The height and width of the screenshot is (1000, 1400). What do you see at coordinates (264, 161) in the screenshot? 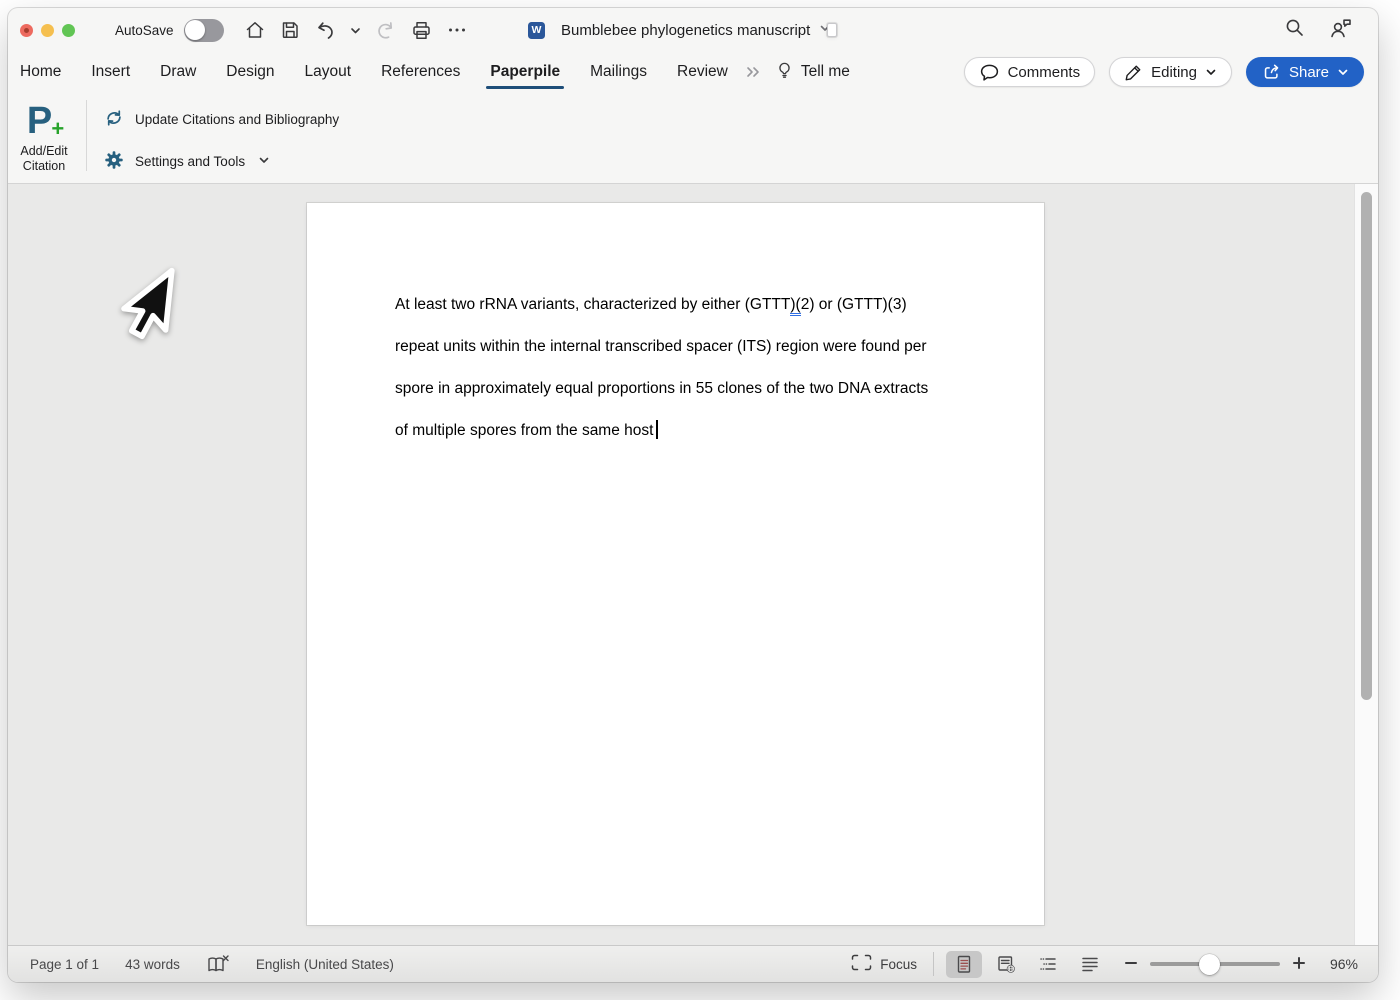
I see `settings-dropdown-chevron-icon` at bounding box center [264, 161].